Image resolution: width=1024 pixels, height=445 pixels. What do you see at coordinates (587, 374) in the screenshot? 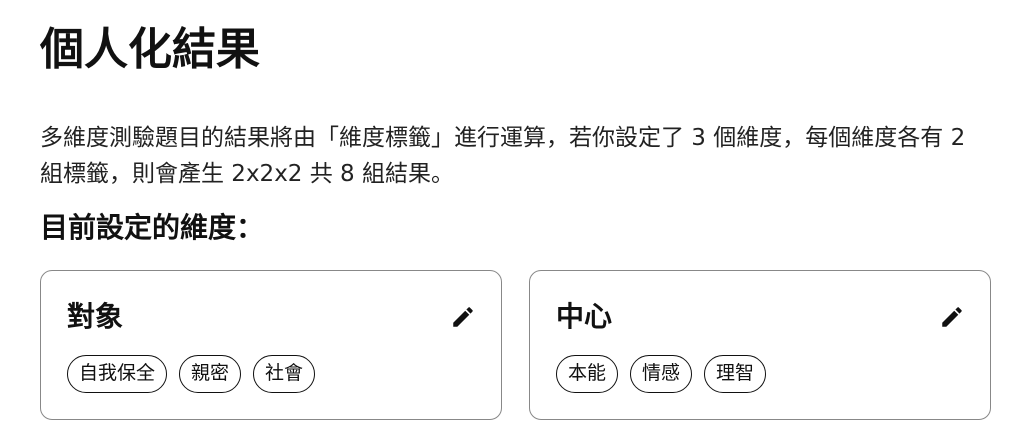
I see `dimension-tag: 本能` at bounding box center [587, 374].